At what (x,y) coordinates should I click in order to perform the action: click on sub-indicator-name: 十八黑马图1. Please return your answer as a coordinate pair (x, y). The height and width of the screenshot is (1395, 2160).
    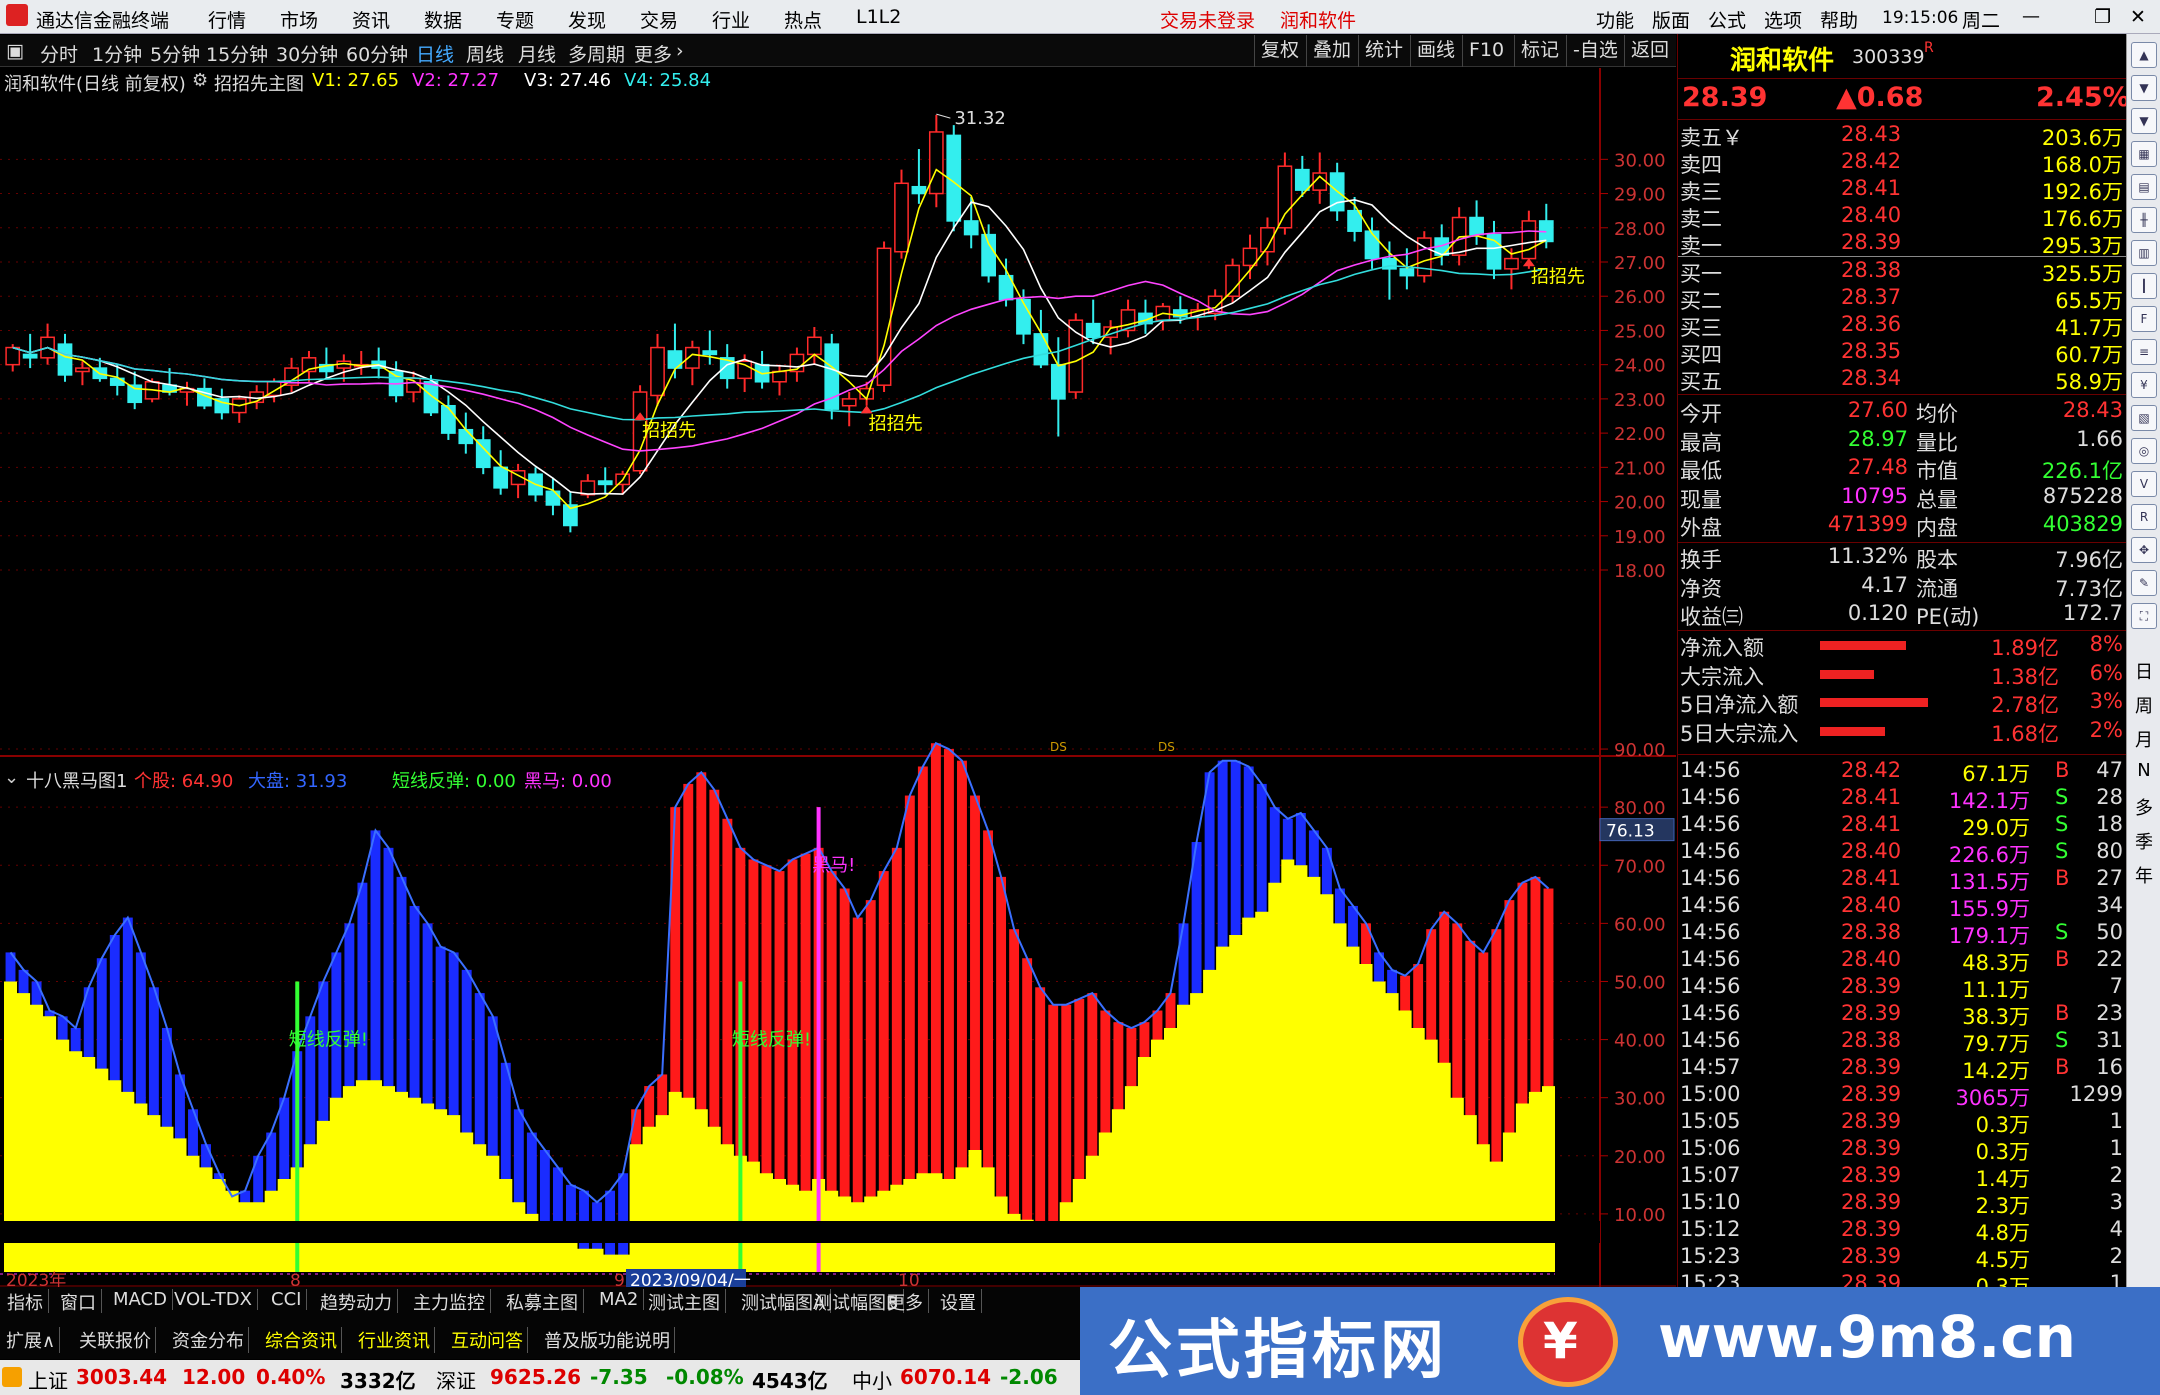
    Looking at the image, I should click on (76, 780).